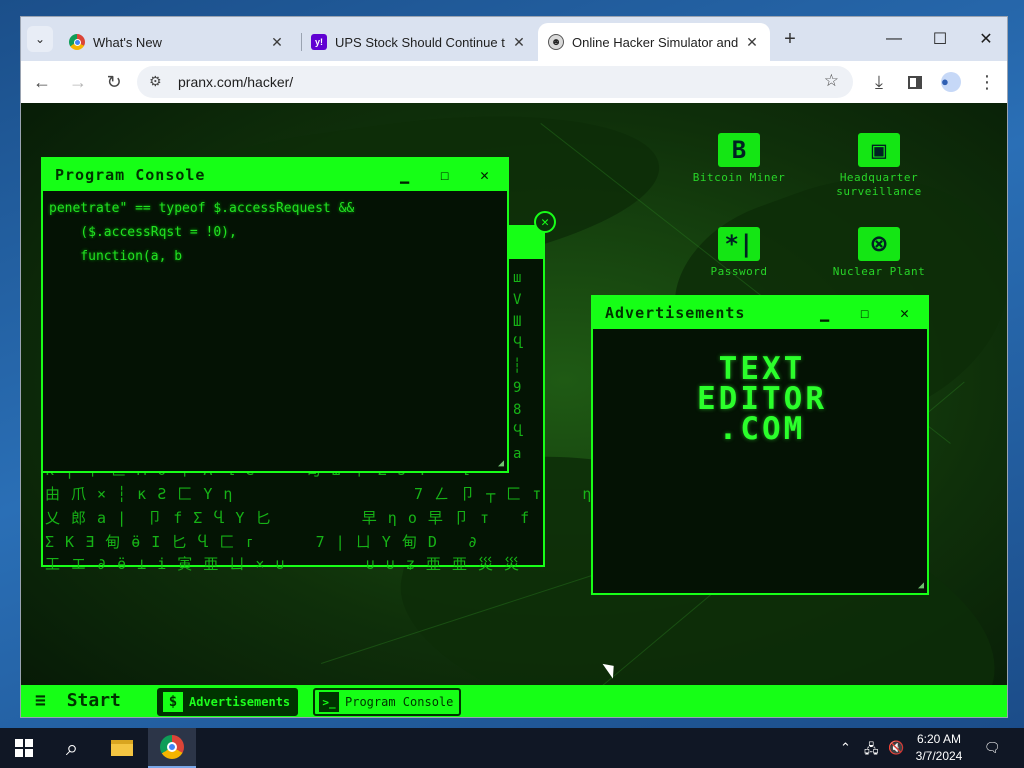  I want to click on close-window-button: ✕, so click(985, 39).